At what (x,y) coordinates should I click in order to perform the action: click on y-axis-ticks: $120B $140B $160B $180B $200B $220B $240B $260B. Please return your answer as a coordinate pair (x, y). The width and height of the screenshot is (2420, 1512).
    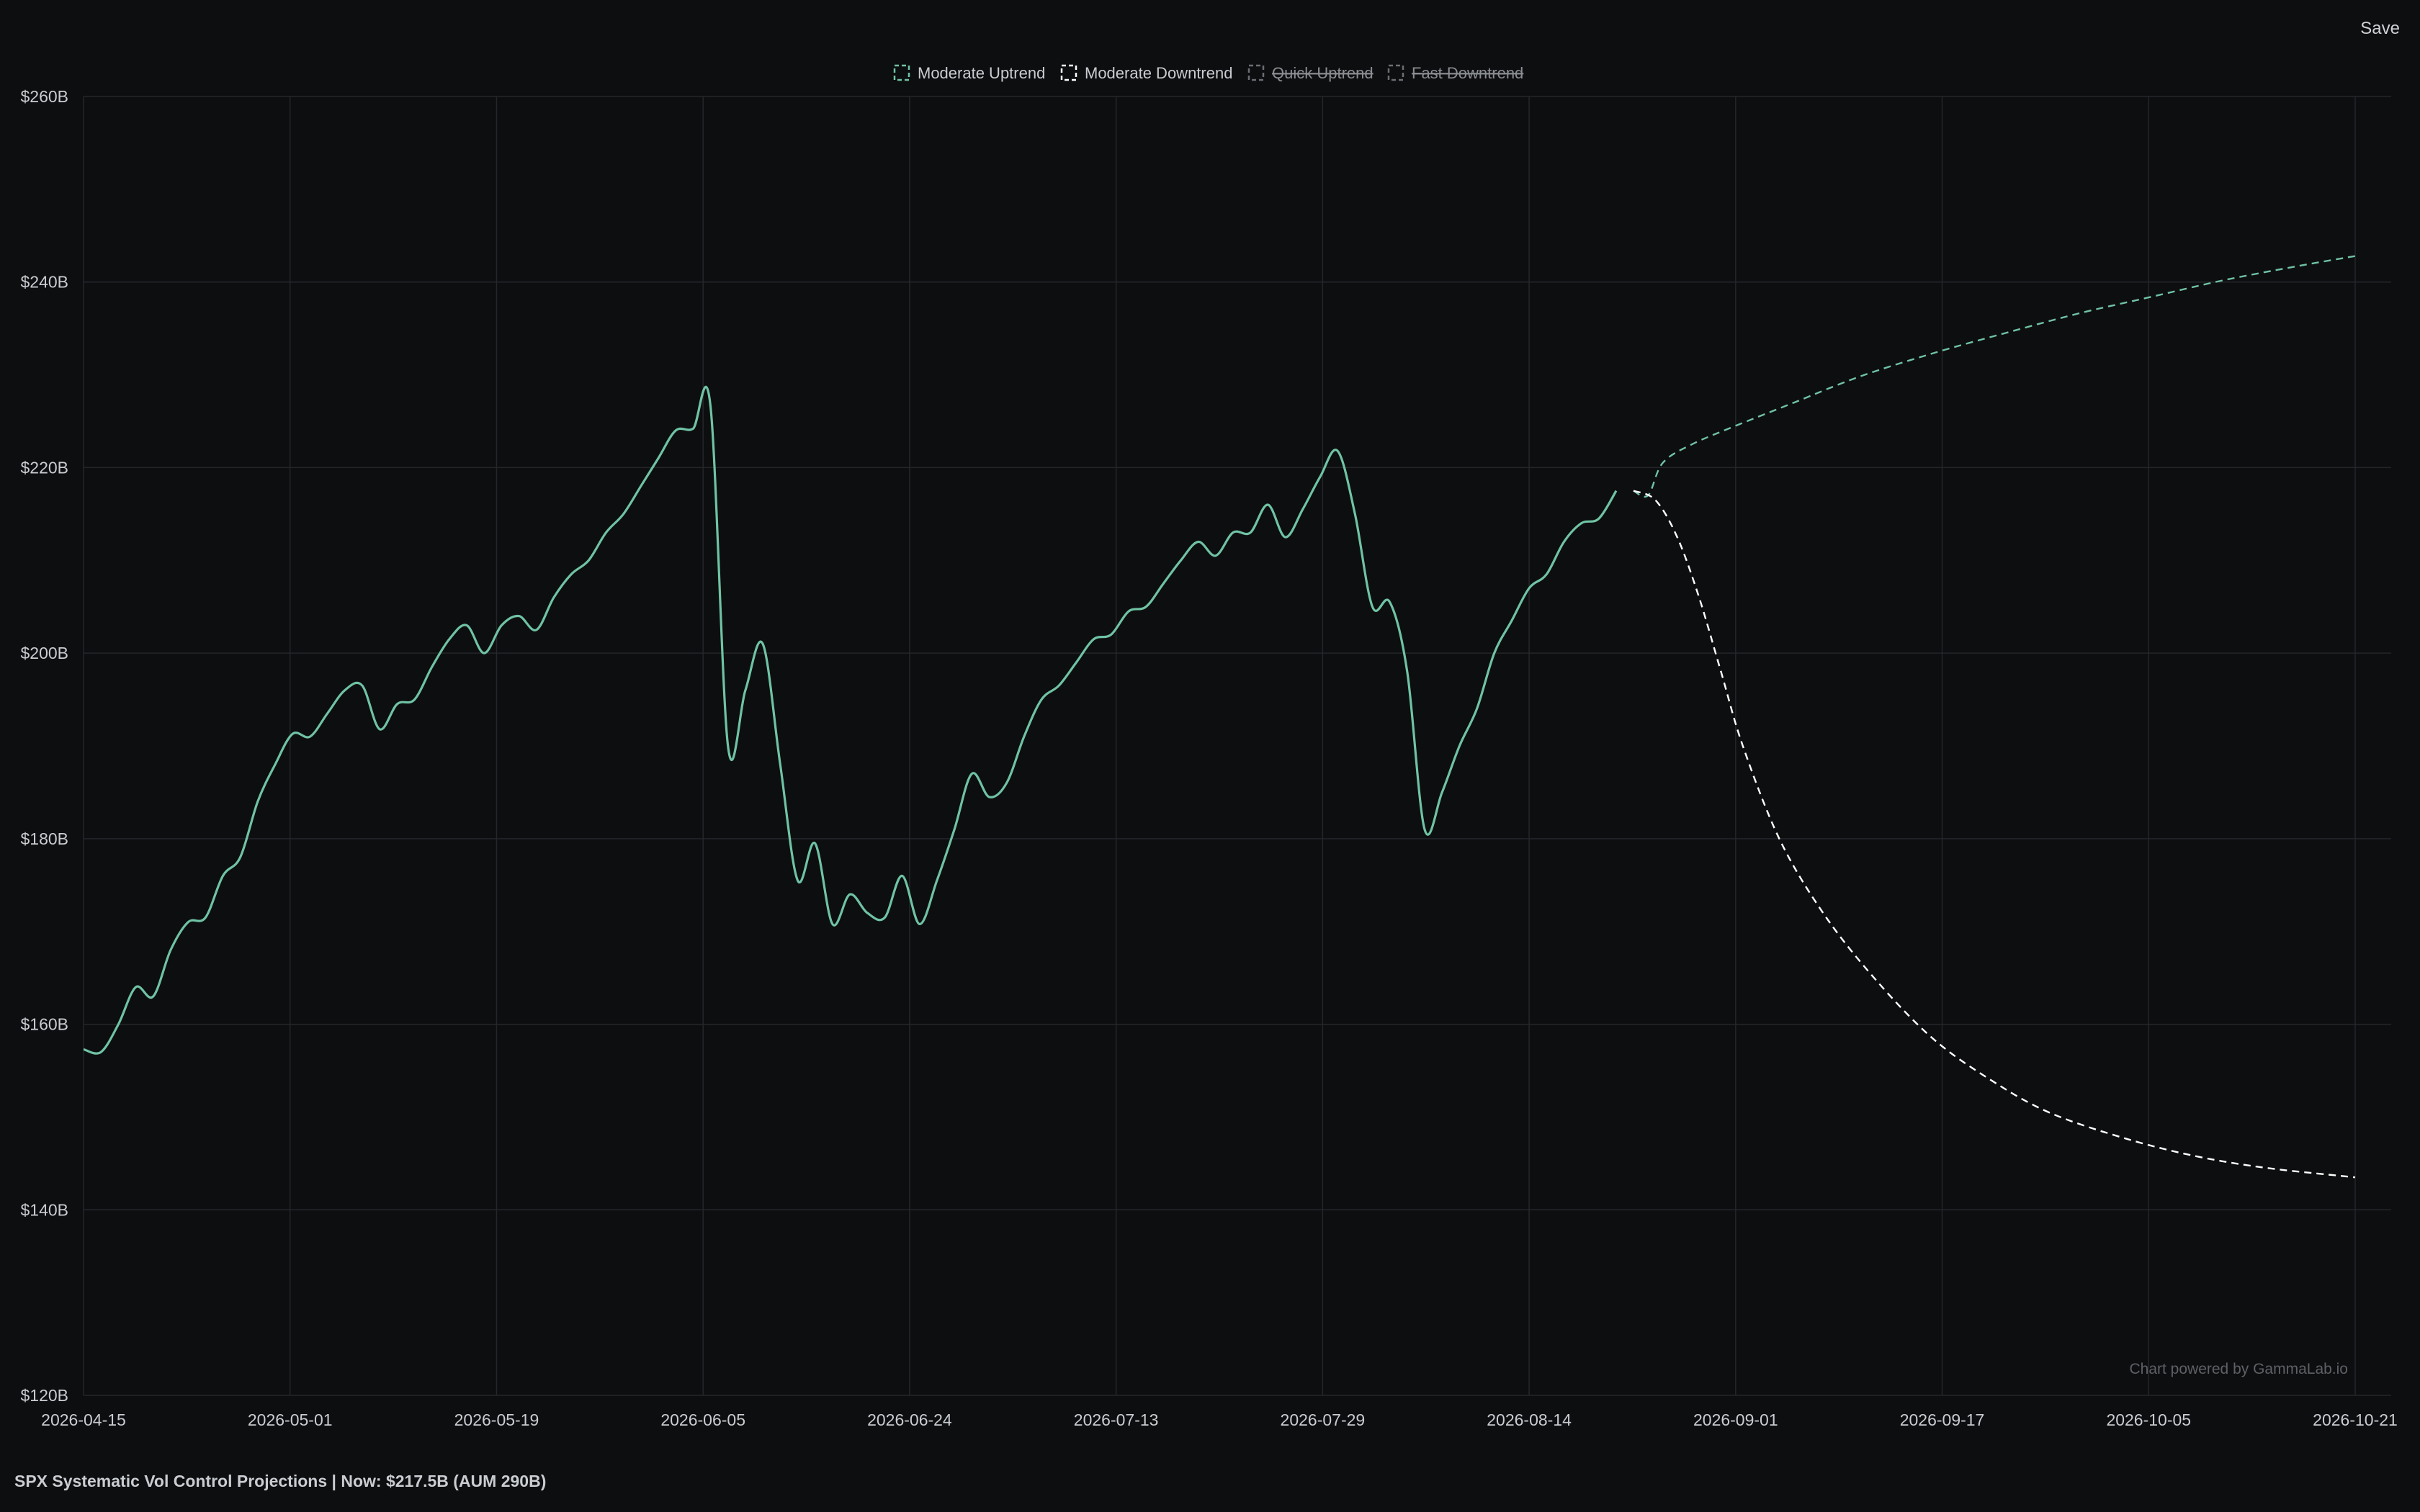
    Looking at the image, I should click on (44, 746).